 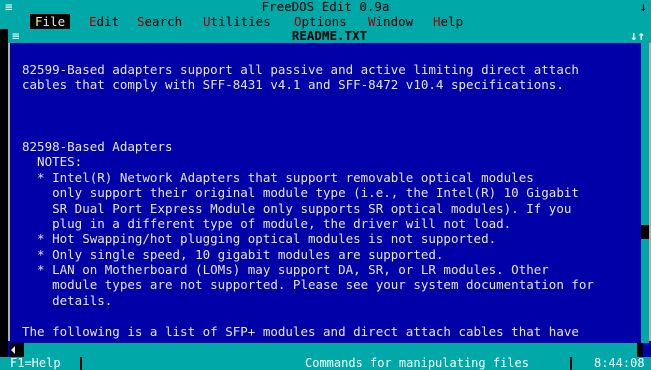 I want to click on document-title-bar: ≡ README.TXT ↓↑, so click(x=329, y=36).